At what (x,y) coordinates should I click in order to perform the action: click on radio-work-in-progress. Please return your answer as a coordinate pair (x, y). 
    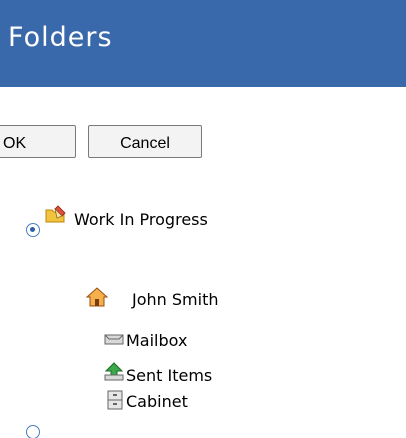
    Looking at the image, I should click on (33, 230).